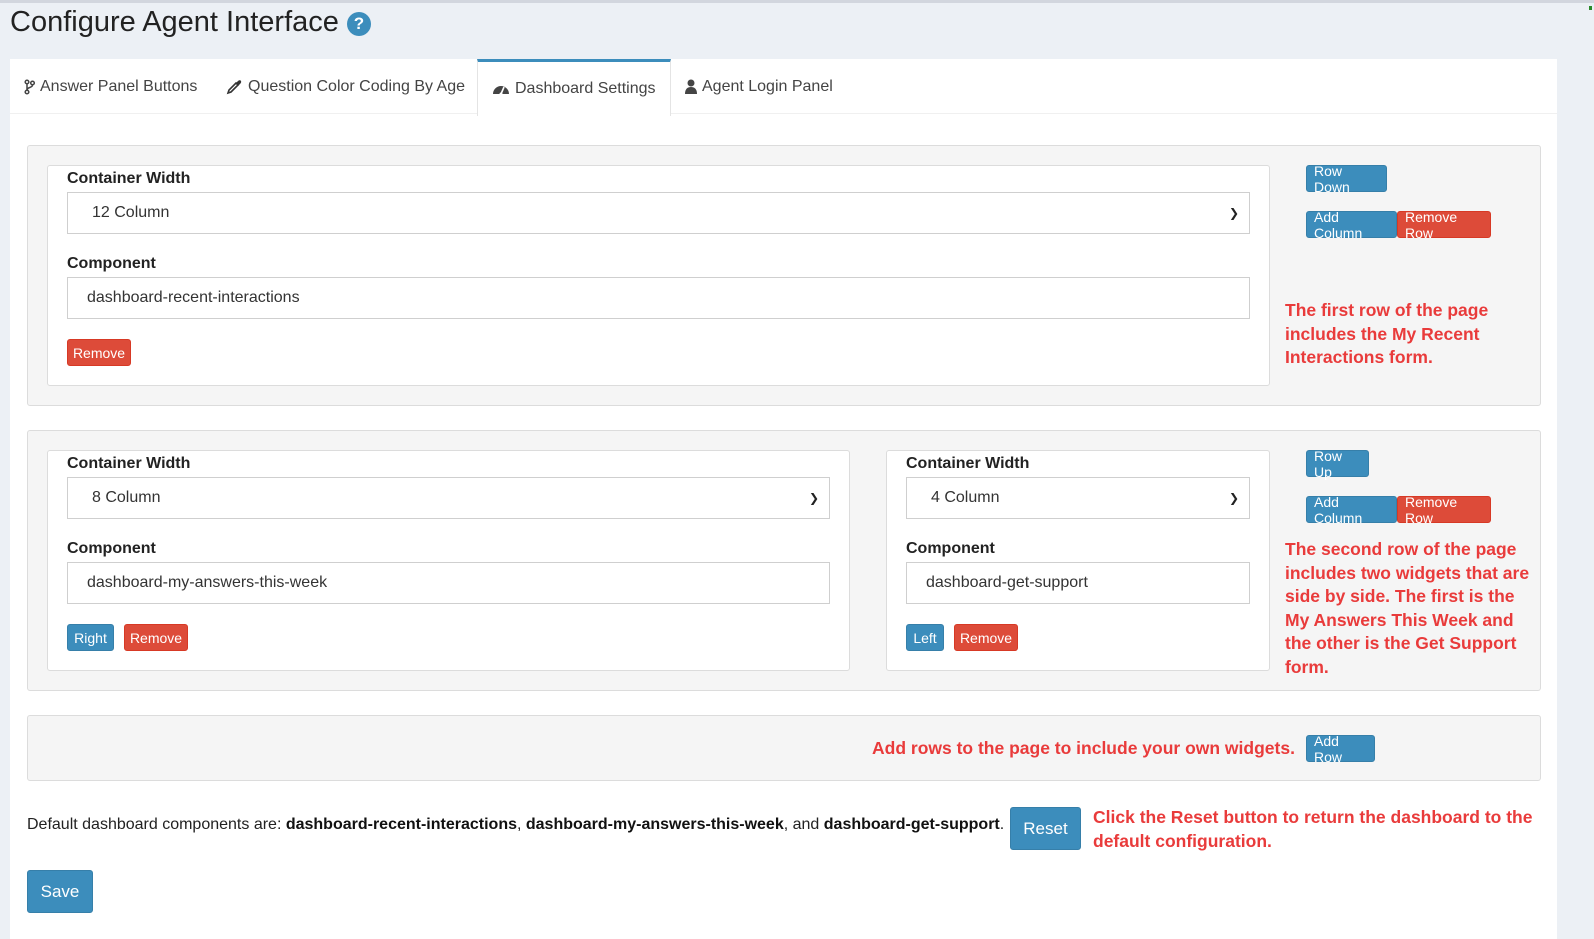  What do you see at coordinates (1337, 464) in the screenshot?
I see `row-up-button: Row Up` at bounding box center [1337, 464].